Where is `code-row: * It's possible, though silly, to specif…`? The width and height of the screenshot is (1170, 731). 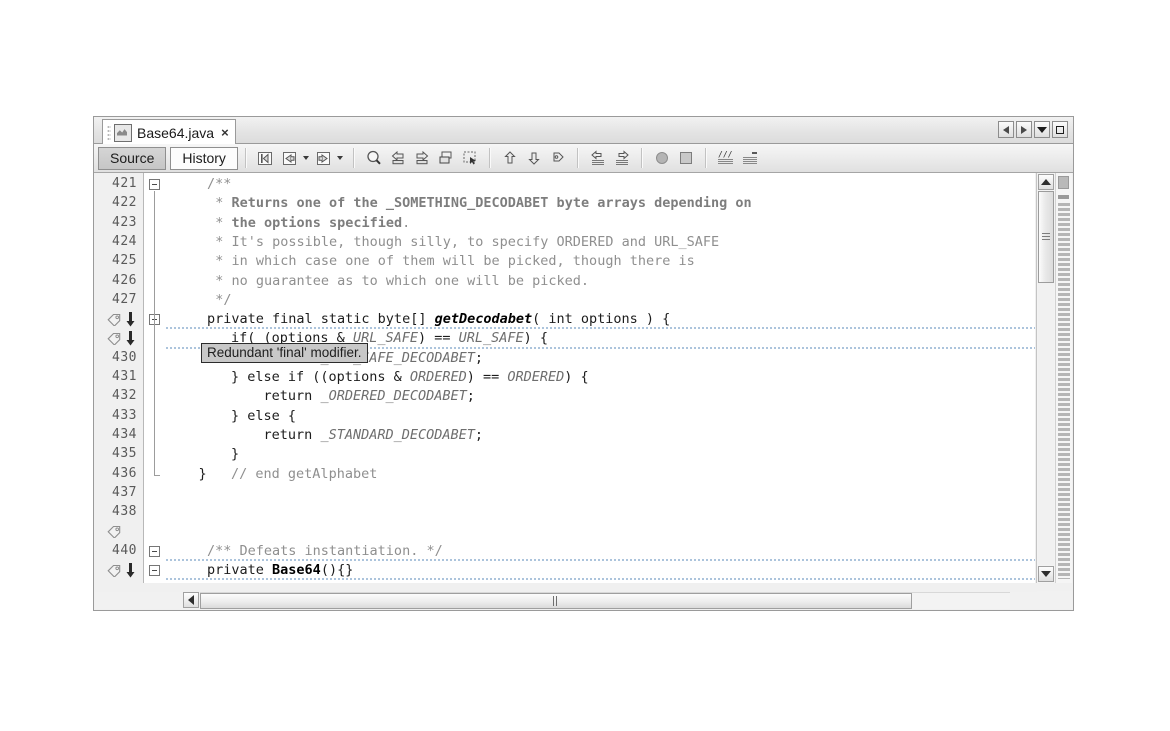
code-row: * It's possible, though silly, to specif… is located at coordinates (600, 242).